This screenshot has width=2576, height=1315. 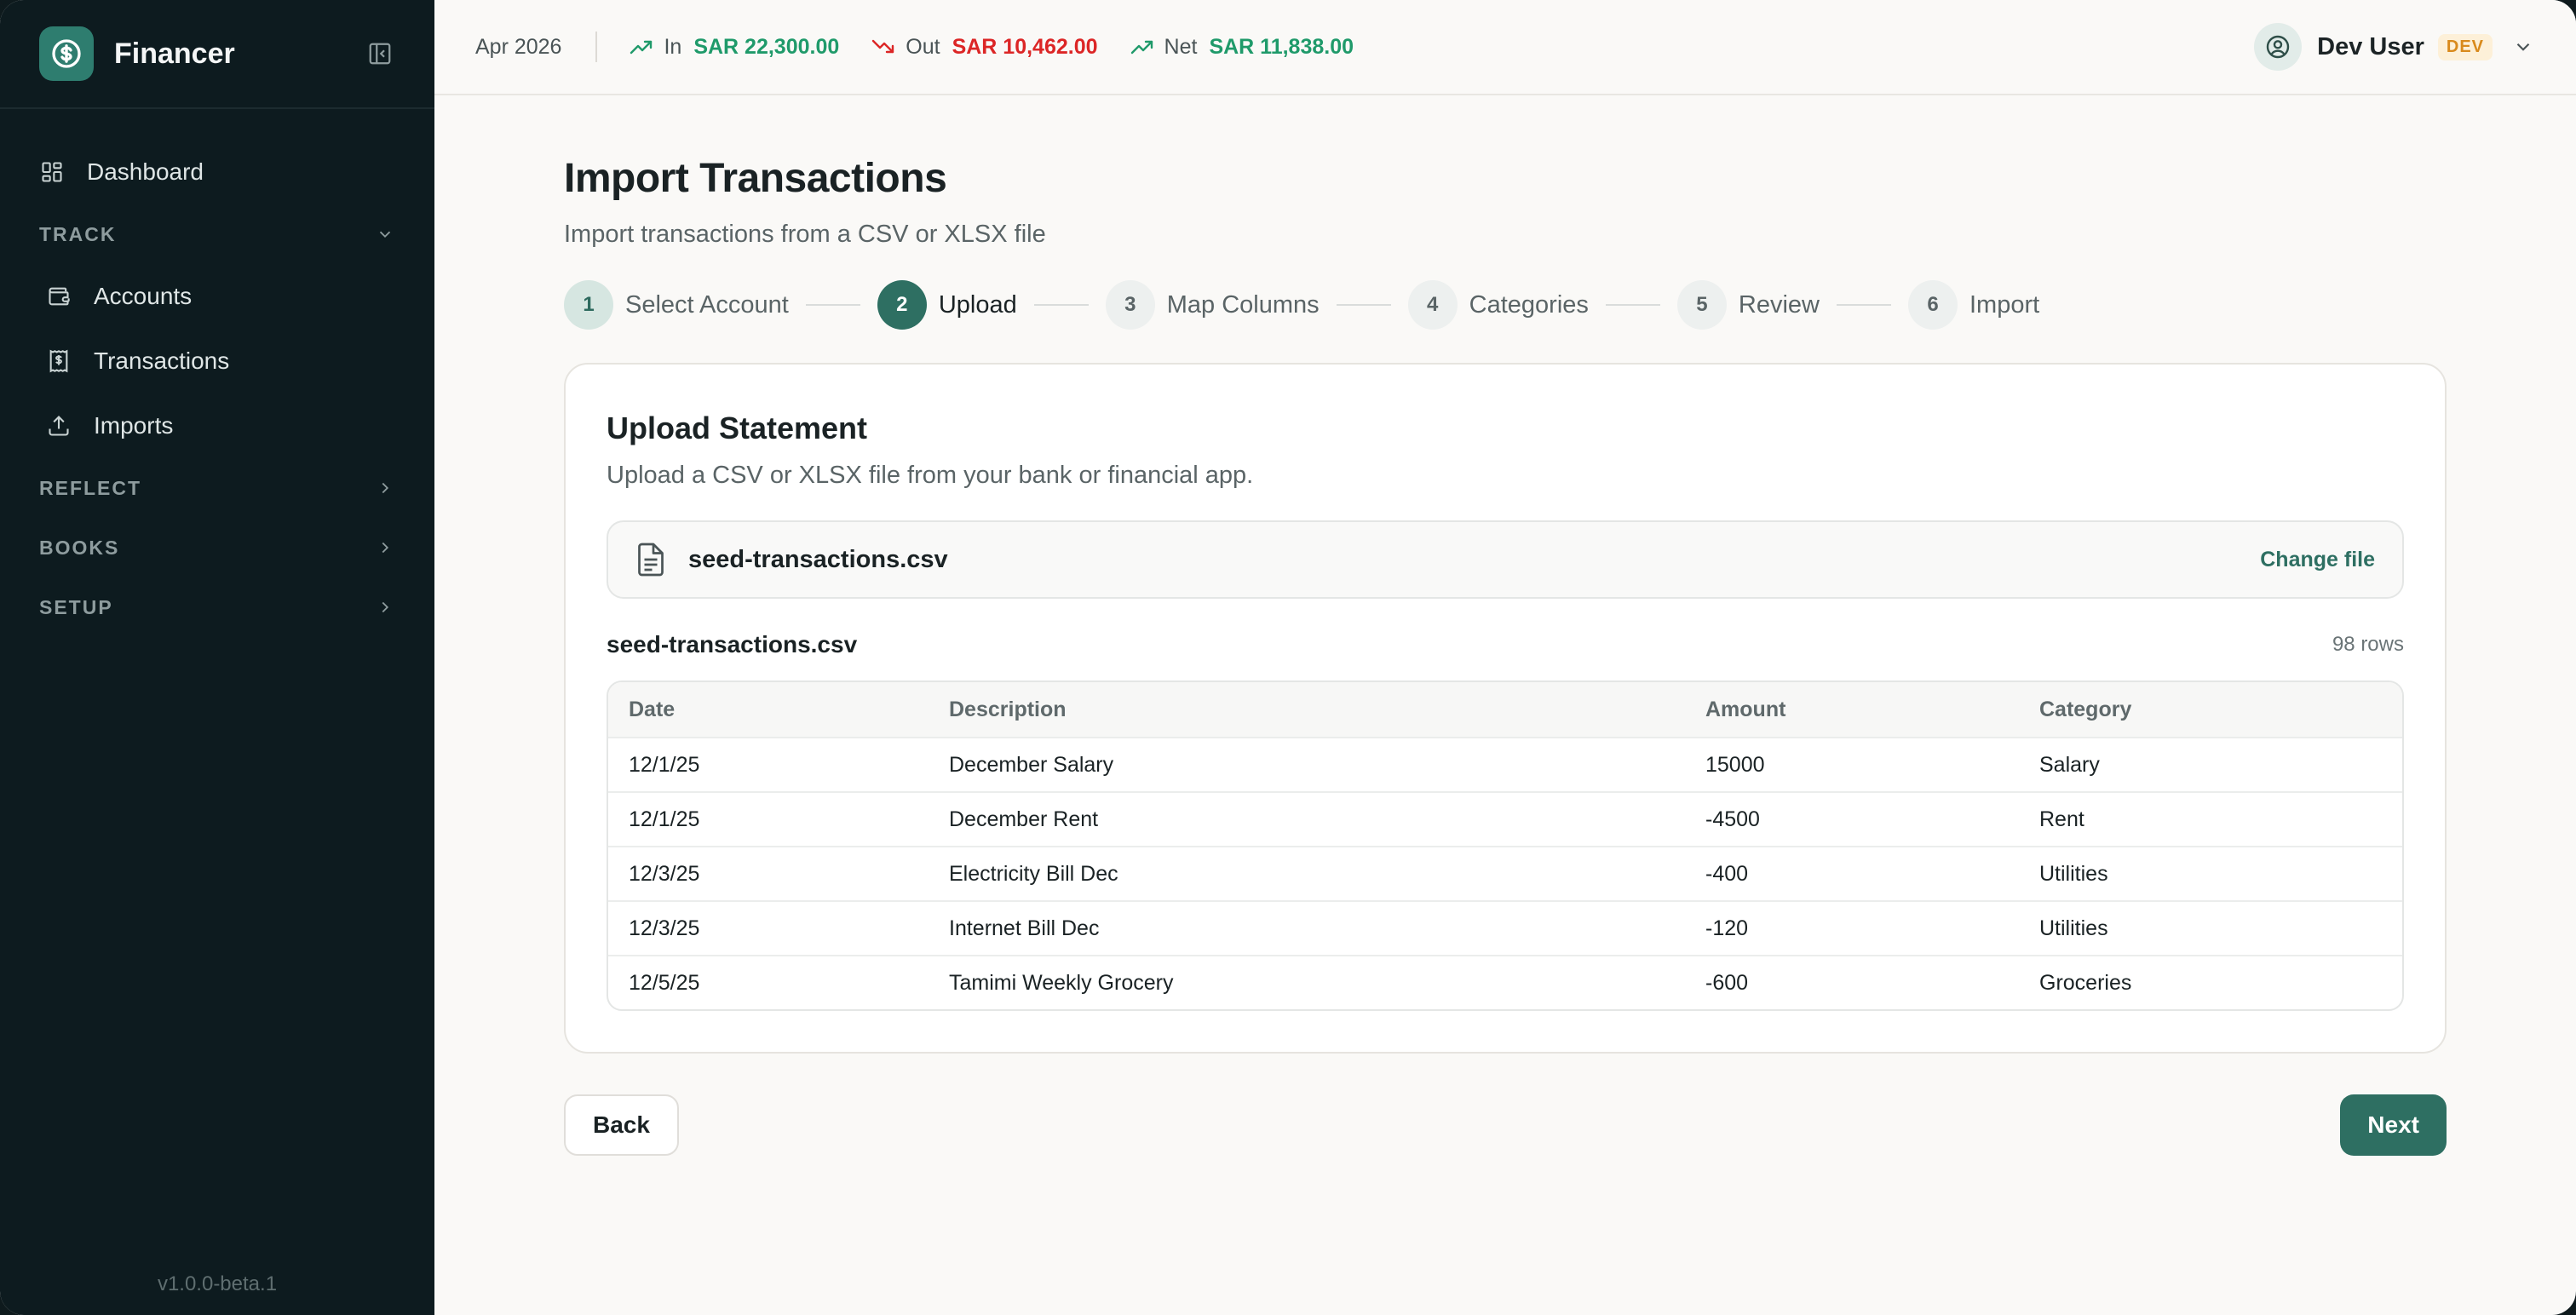 What do you see at coordinates (2004, 304) in the screenshot?
I see `step-label: Import` at bounding box center [2004, 304].